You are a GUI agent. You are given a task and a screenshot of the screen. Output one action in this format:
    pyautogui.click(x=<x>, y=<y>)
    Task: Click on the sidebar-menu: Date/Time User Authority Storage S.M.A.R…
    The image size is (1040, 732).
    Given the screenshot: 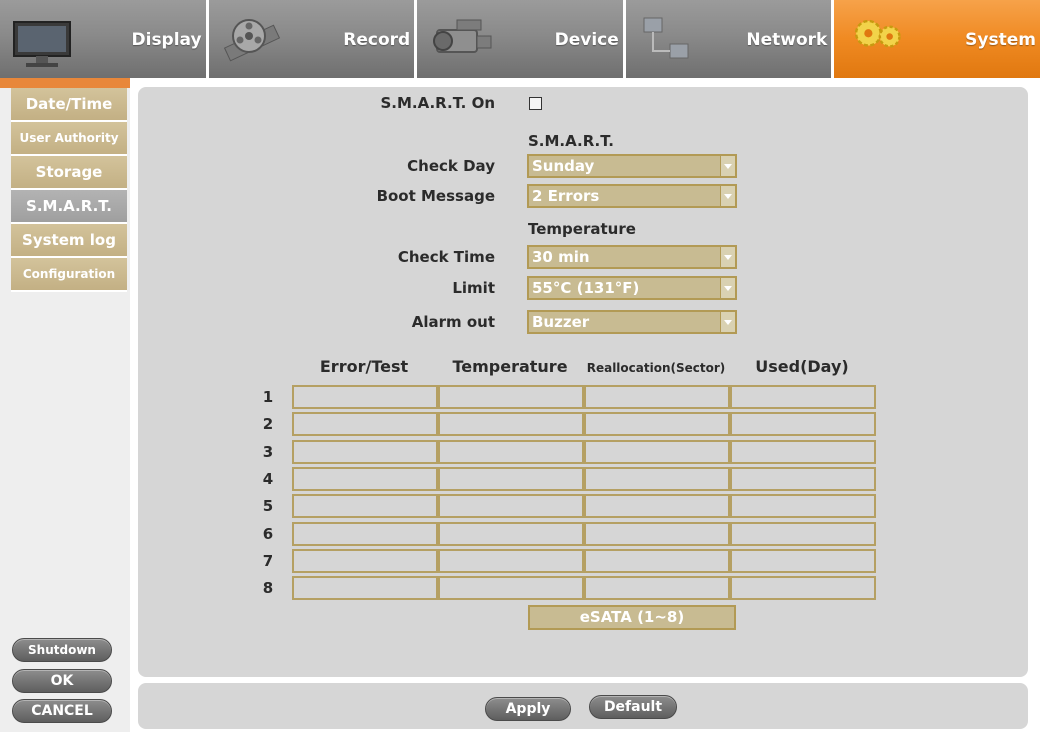 What is the action you would take?
    pyautogui.click(x=69, y=190)
    